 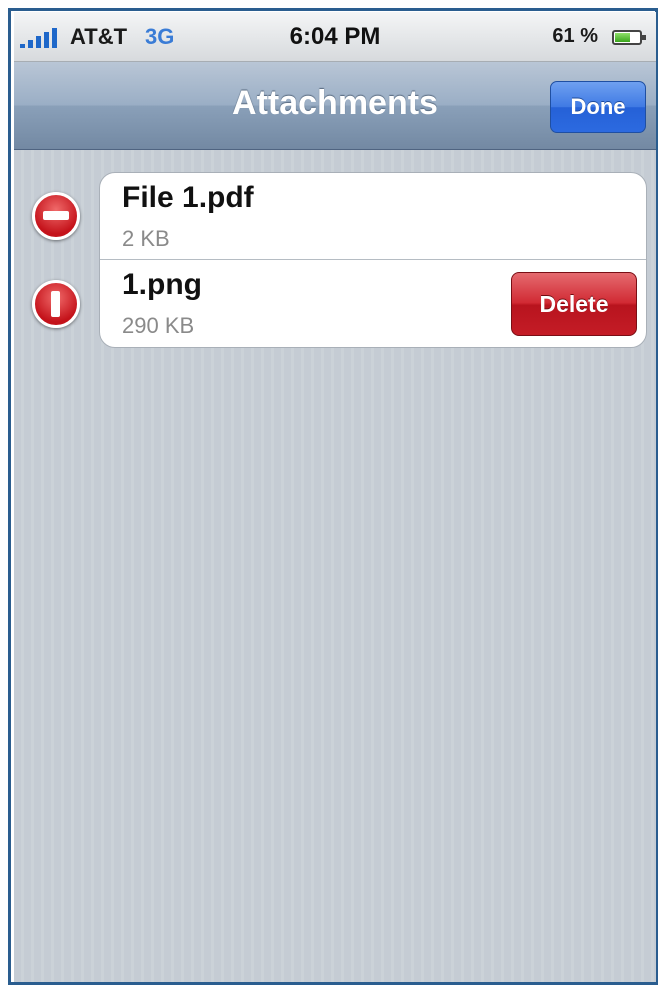 I want to click on list-item: File 1.pdf 2 KB, so click(x=373, y=216).